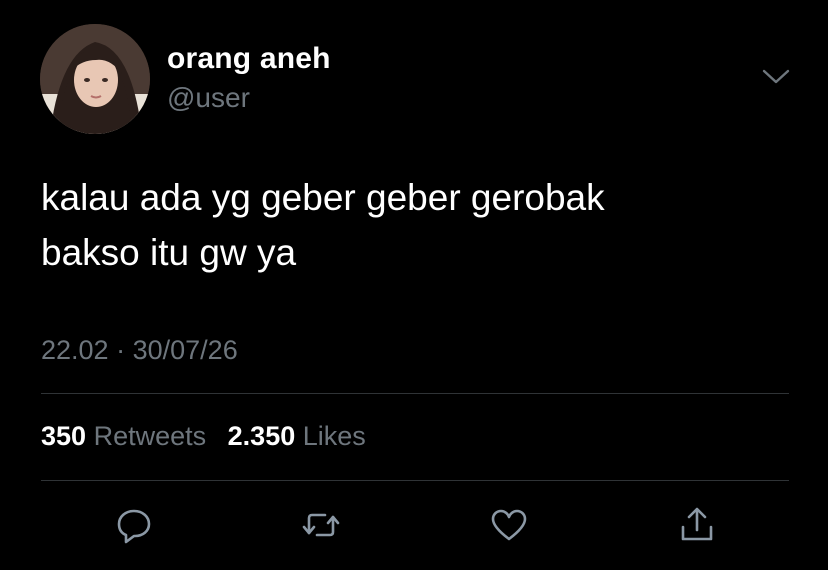  I want to click on tweet-timestamp: 22.02 · 30/07/26, so click(139, 350).